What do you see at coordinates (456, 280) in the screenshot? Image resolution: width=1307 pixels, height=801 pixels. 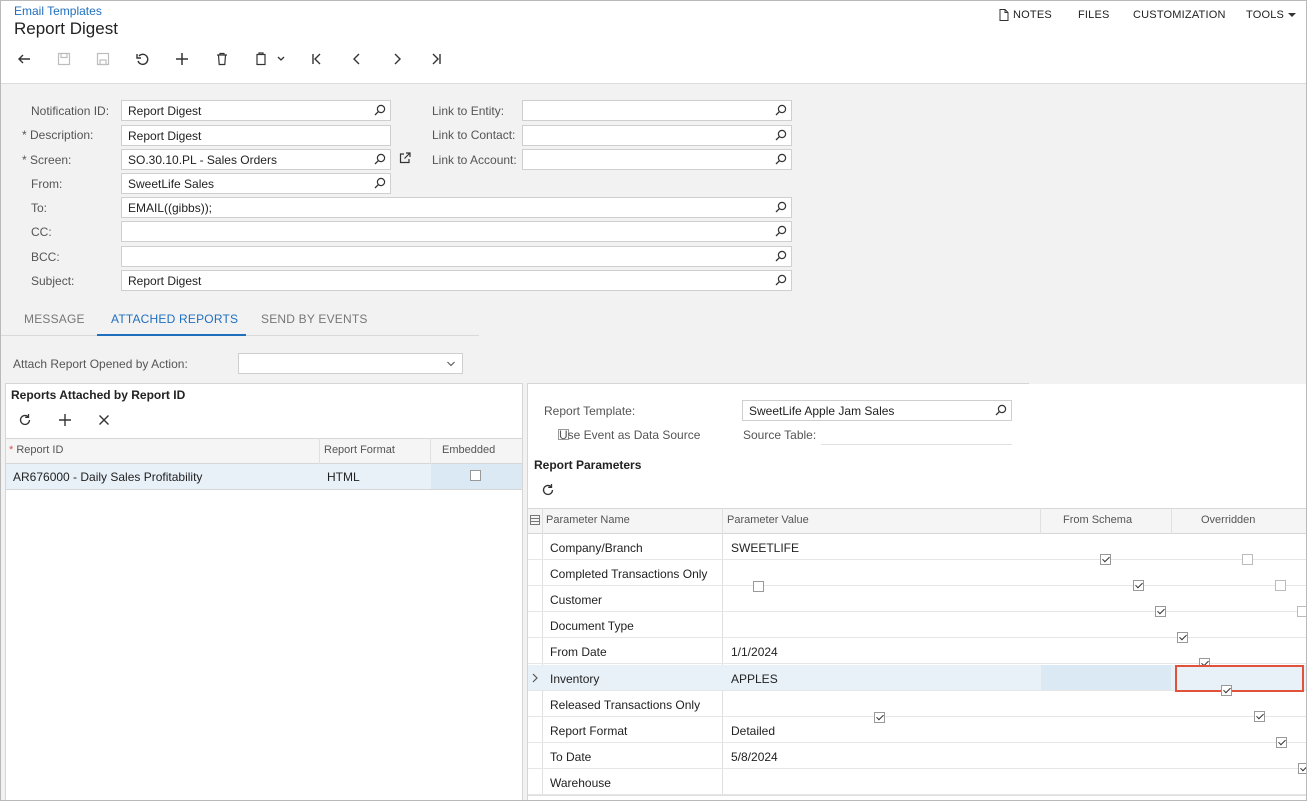 I see `subject-field: Report Digest` at bounding box center [456, 280].